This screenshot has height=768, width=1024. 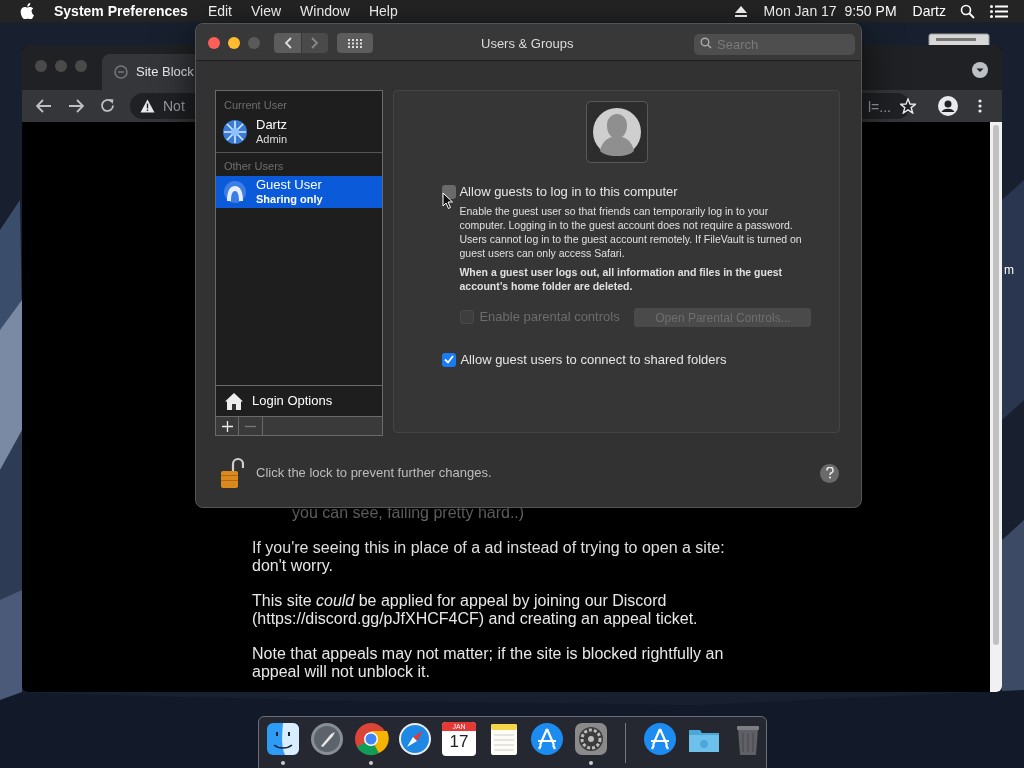 What do you see at coordinates (383, 11) in the screenshot?
I see `menu-item: Help` at bounding box center [383, 11].